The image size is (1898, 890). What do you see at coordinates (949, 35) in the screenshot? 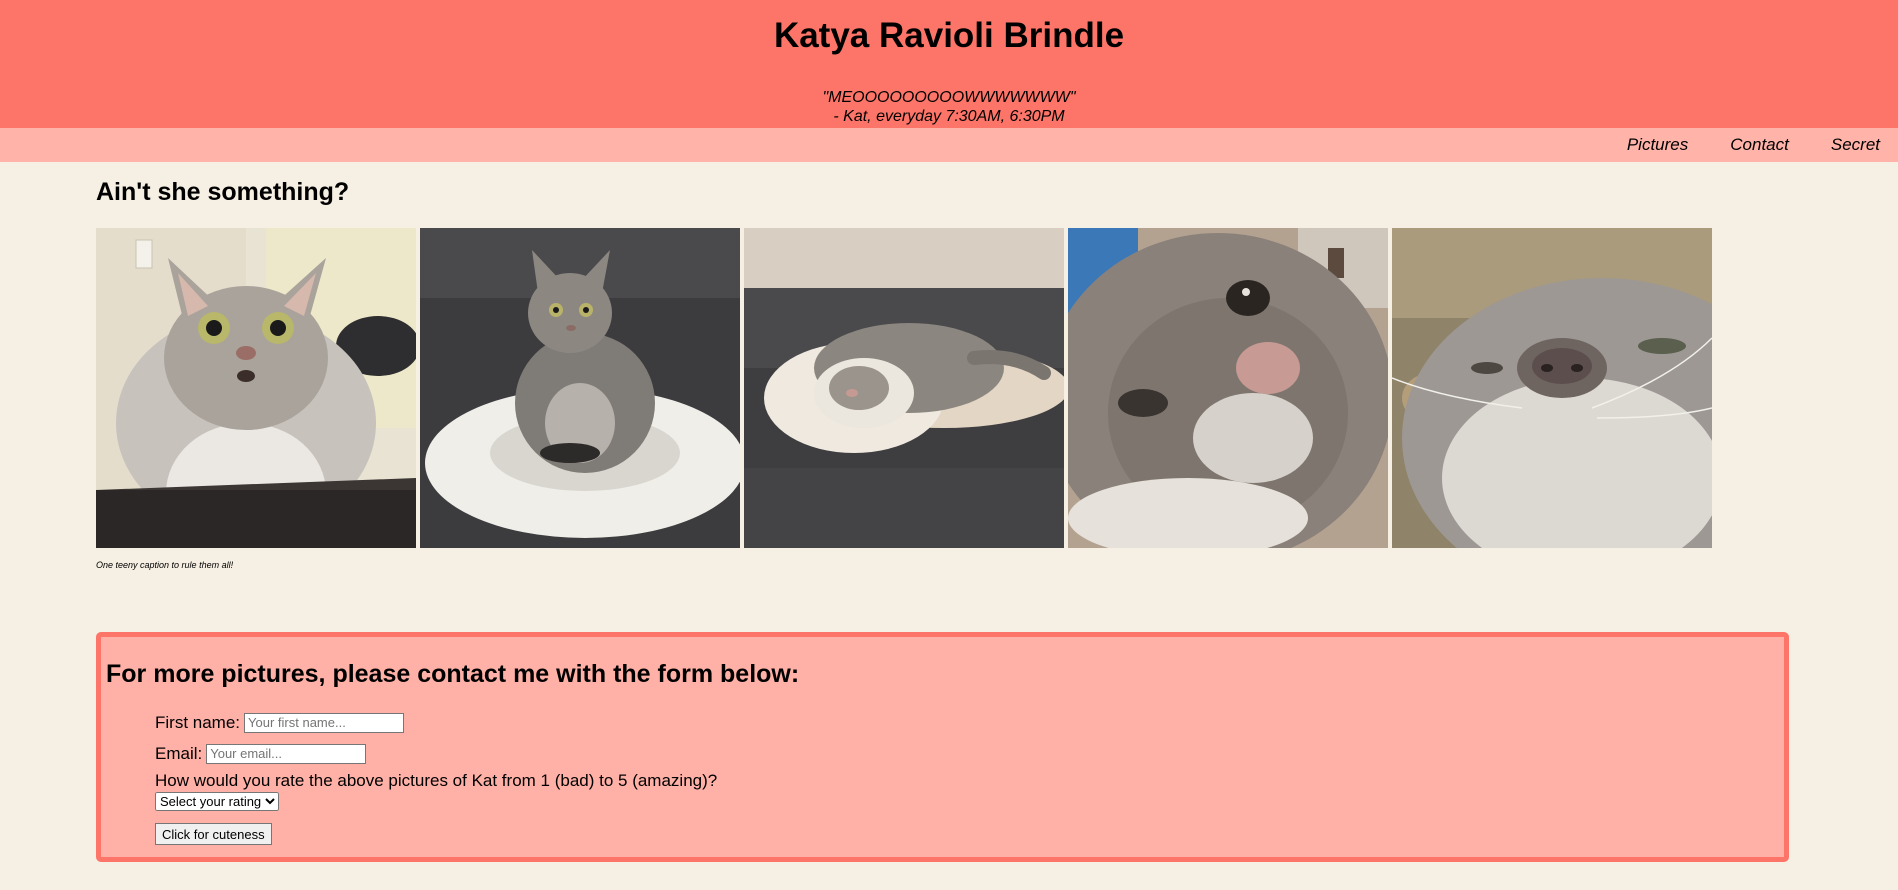
I see `page-title: Katya Ravioli Brindle` at bounding box center [949, 35].